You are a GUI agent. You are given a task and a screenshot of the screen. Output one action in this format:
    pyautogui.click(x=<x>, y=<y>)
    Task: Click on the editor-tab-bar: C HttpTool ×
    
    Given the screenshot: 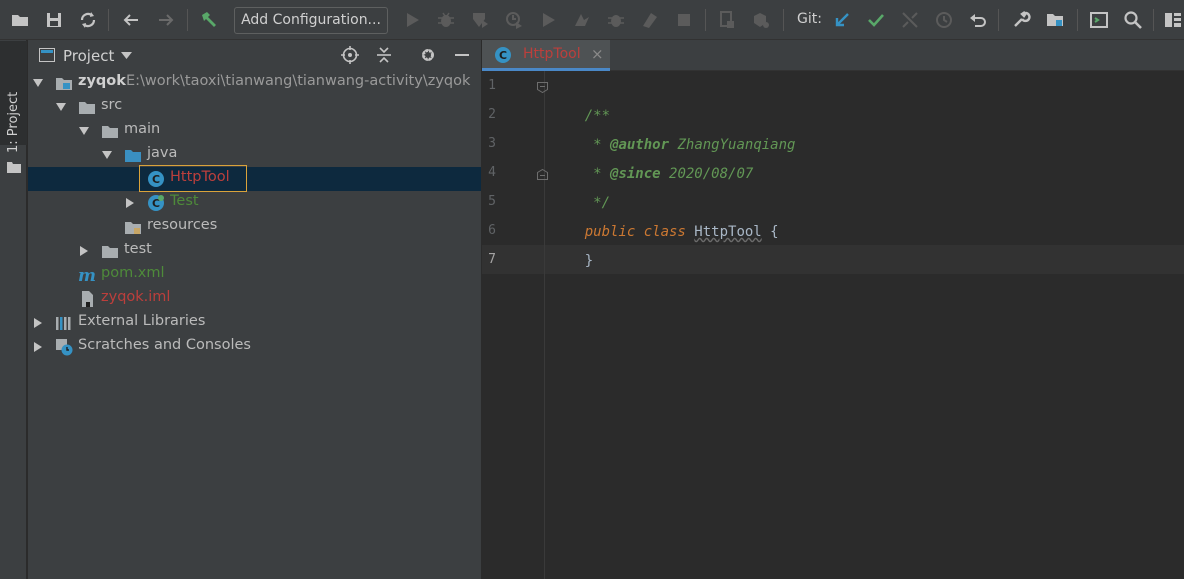 What is the action you would take?
    pyautogui.click(x=833, y=55)
    